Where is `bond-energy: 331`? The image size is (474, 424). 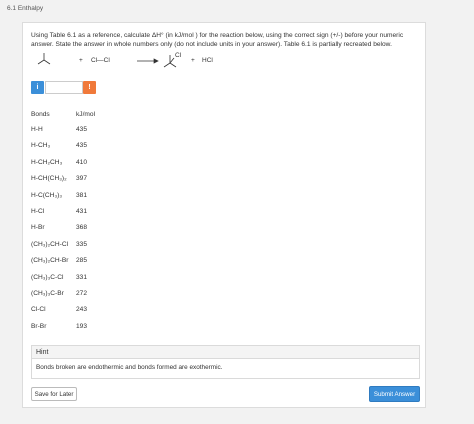 bond-energy: 331 is located at coordinates (82, 277).